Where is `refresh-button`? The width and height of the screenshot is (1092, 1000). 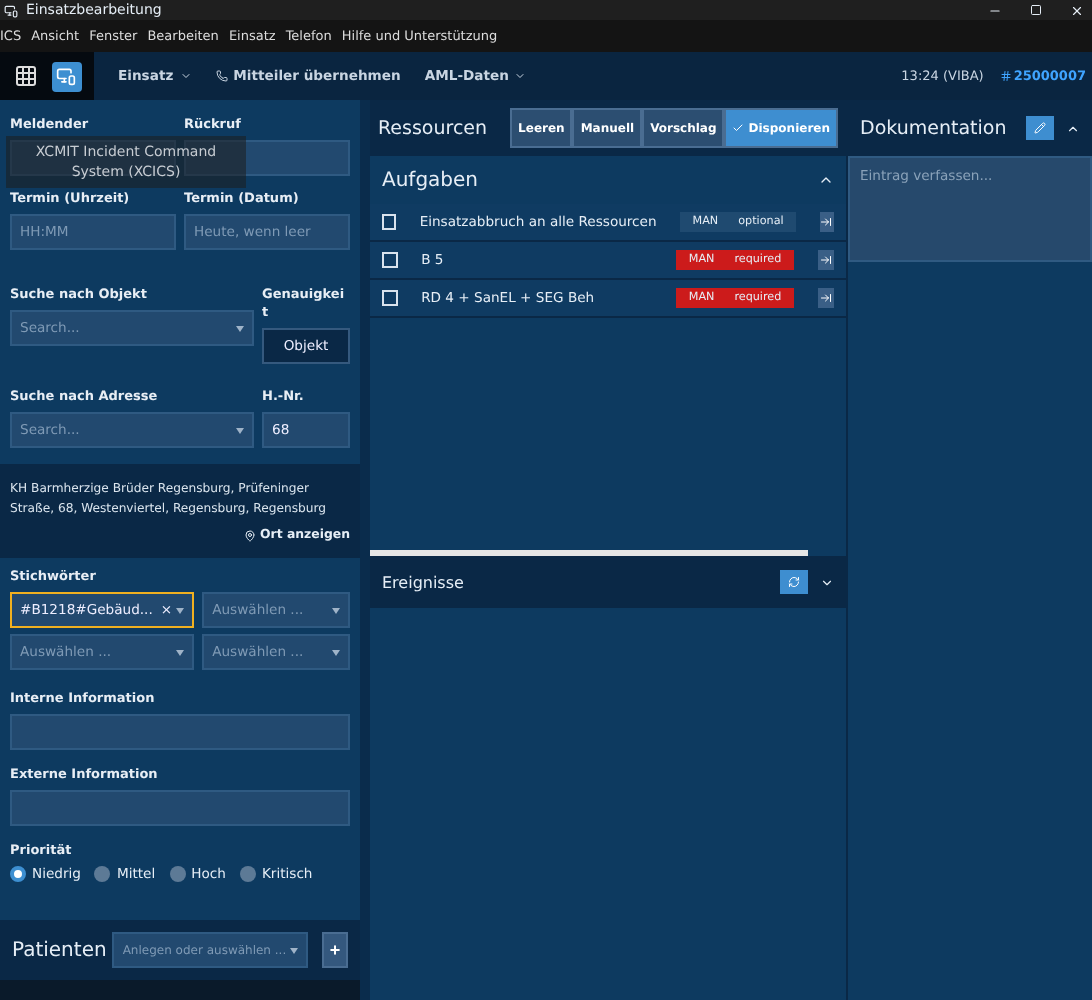 refresh-button is located at coordinates (794, 582).